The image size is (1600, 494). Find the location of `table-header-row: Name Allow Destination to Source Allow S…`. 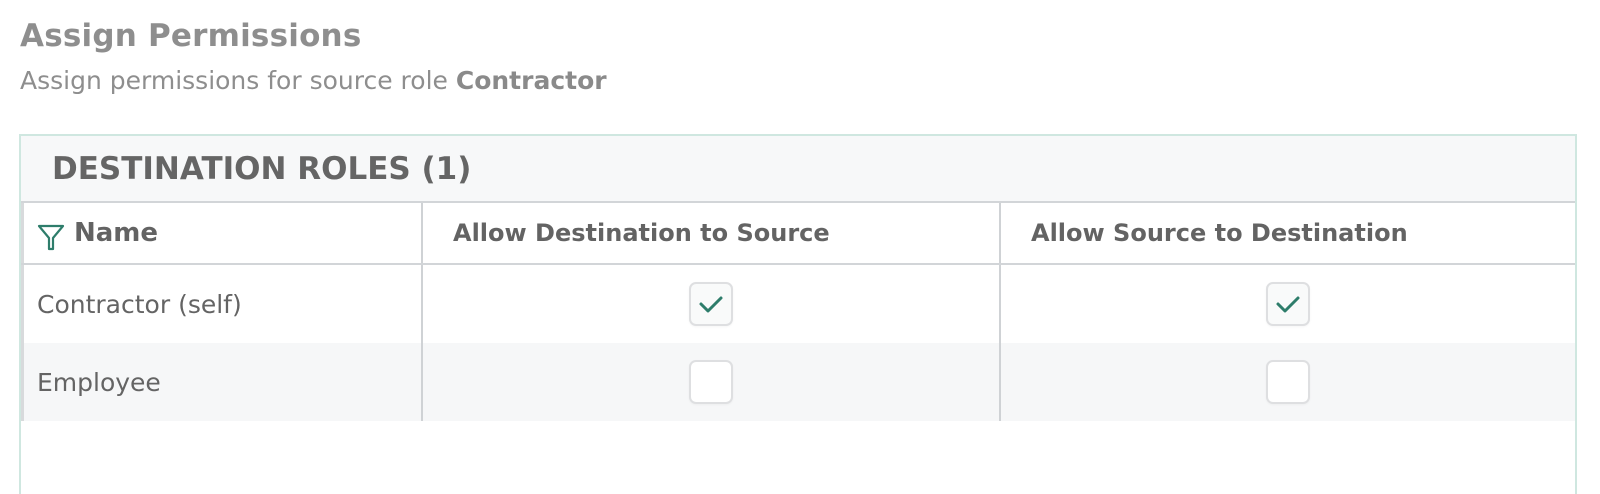

table-header-row: Name Allow Destination to Source Allow S… is located at coordinates (798, 234).